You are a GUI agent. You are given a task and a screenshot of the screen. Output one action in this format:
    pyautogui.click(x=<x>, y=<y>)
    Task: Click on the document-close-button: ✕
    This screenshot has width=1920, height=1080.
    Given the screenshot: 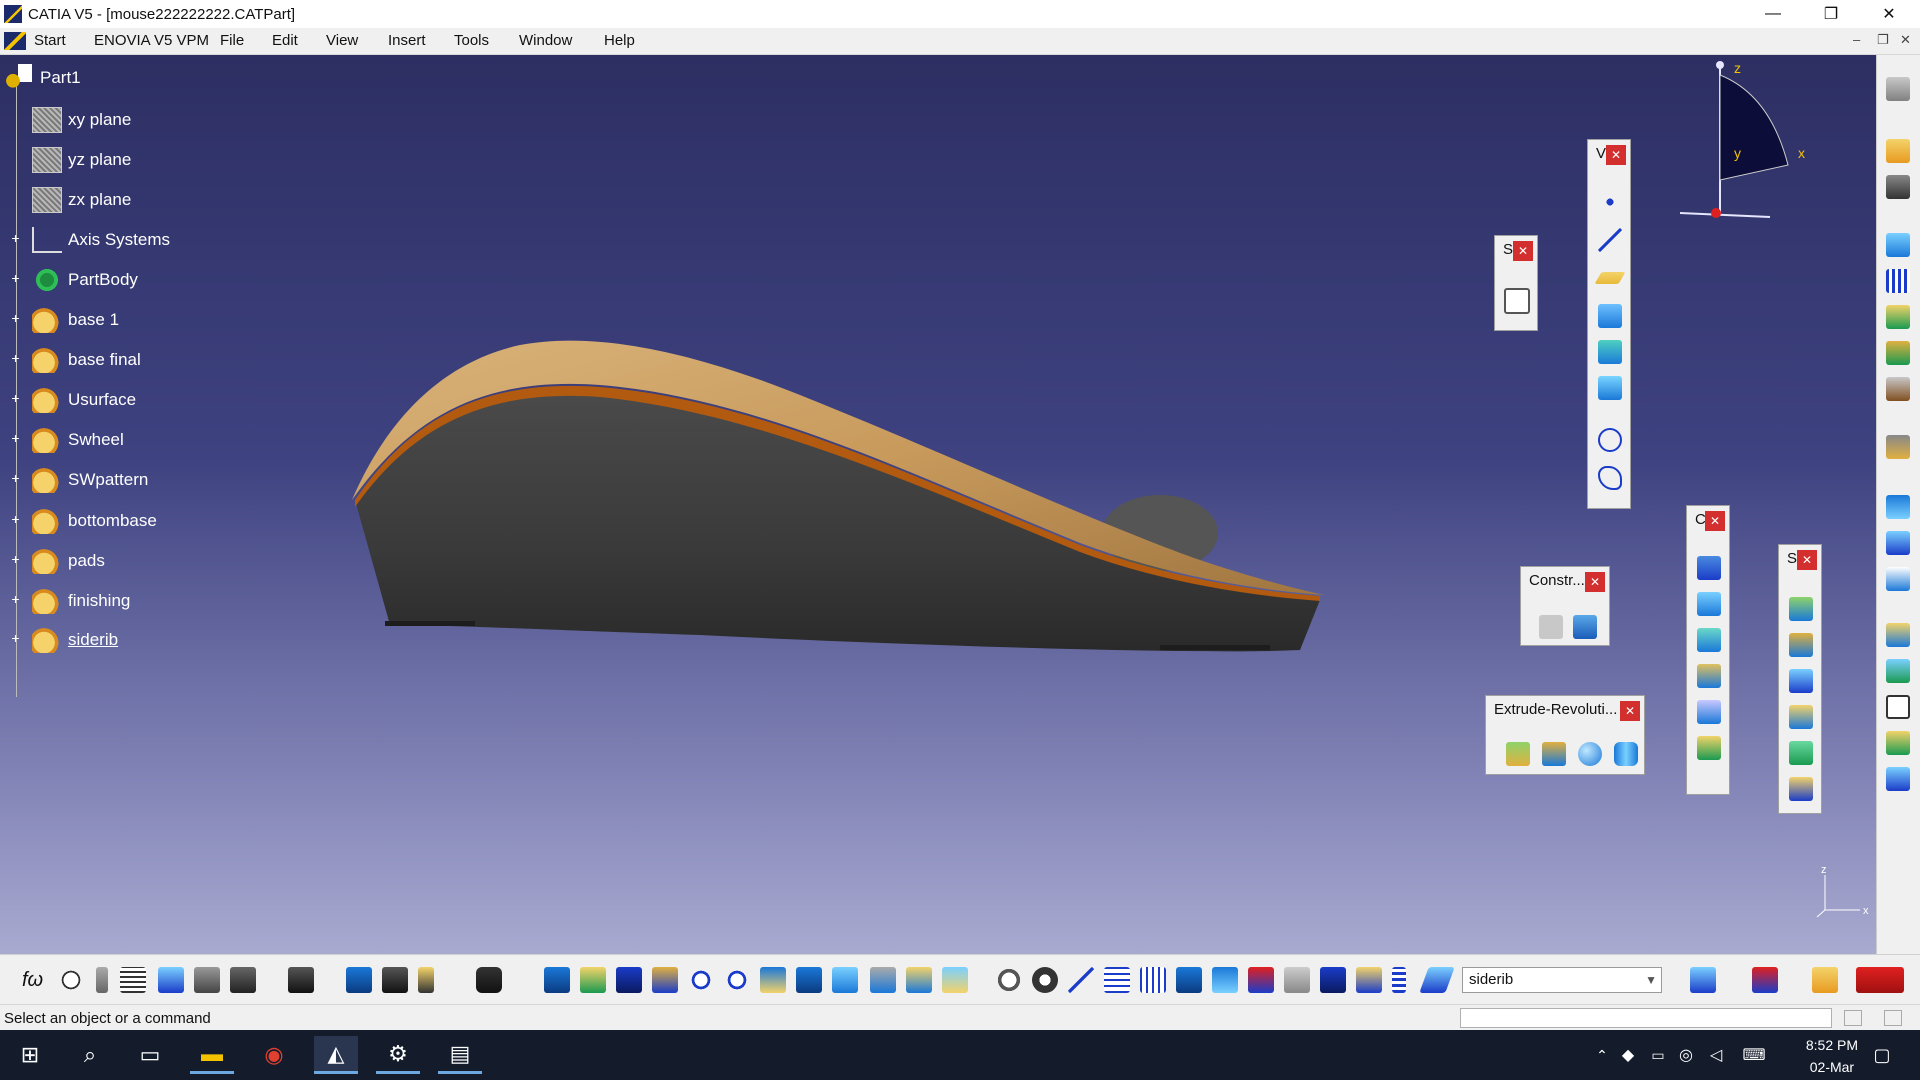 What is the action you would take?
    pyautogui.click(x=1905, y=40)
    